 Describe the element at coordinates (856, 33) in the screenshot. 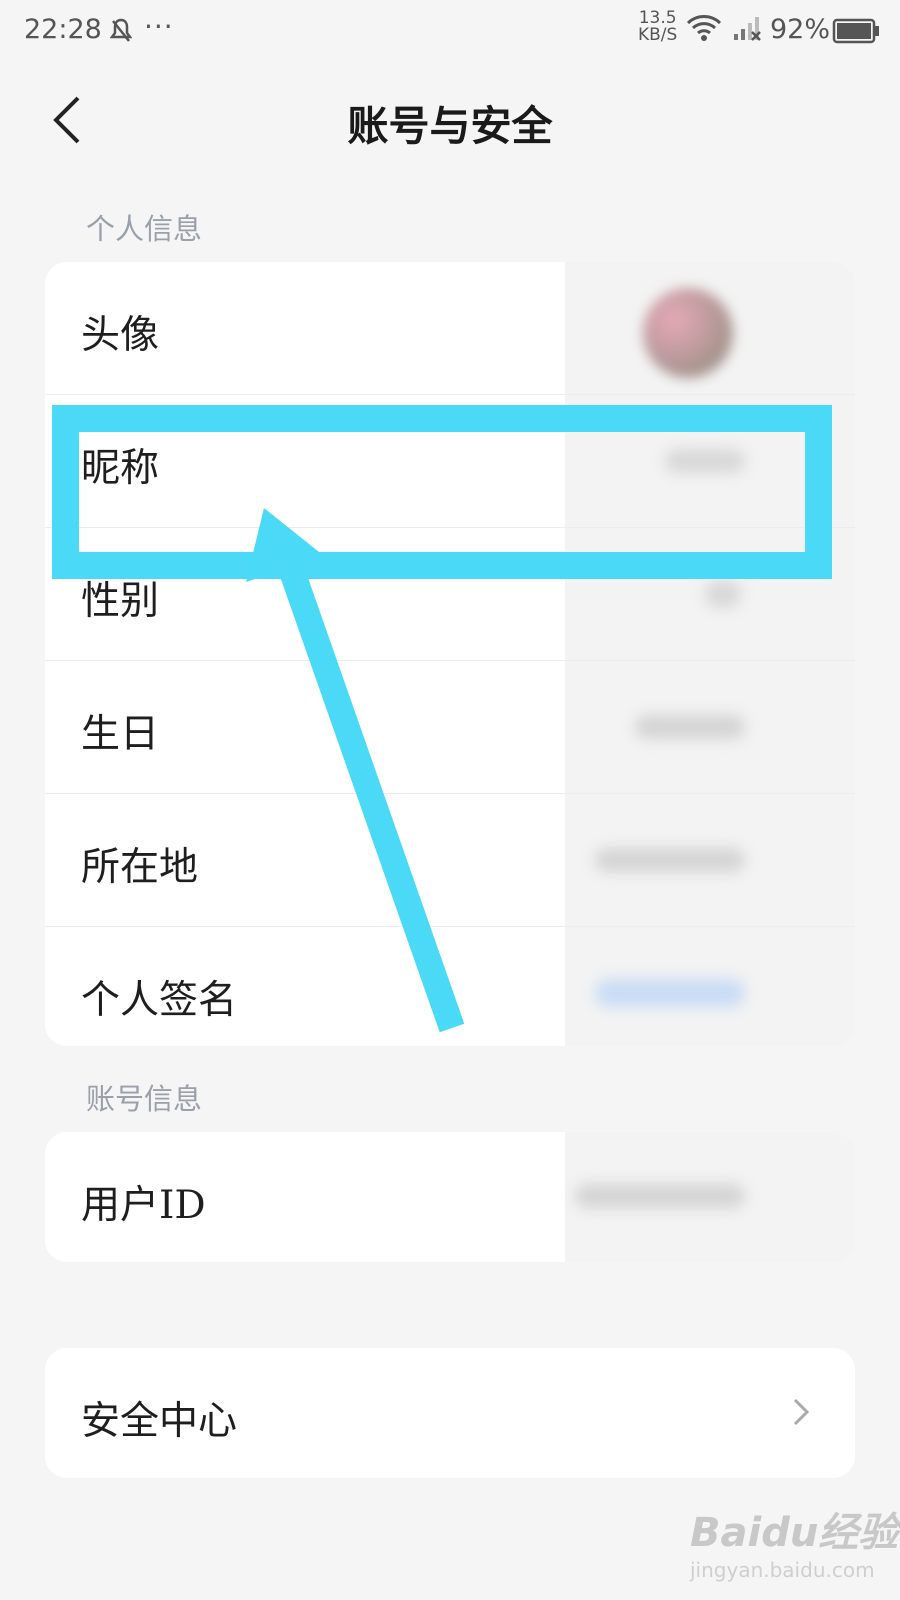

I see `battery-icon` at that location.